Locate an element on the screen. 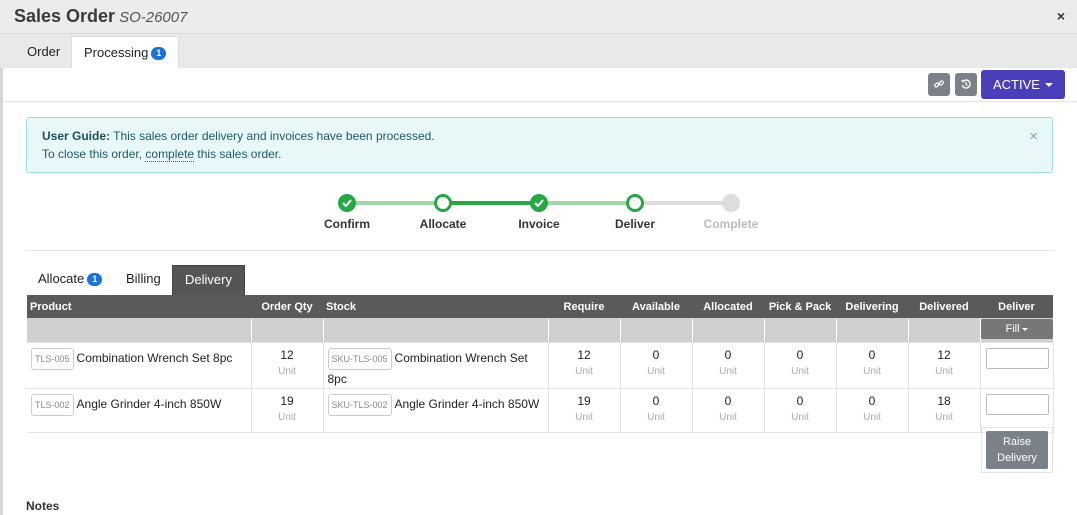  history-button is located at coordinates (966, 84).